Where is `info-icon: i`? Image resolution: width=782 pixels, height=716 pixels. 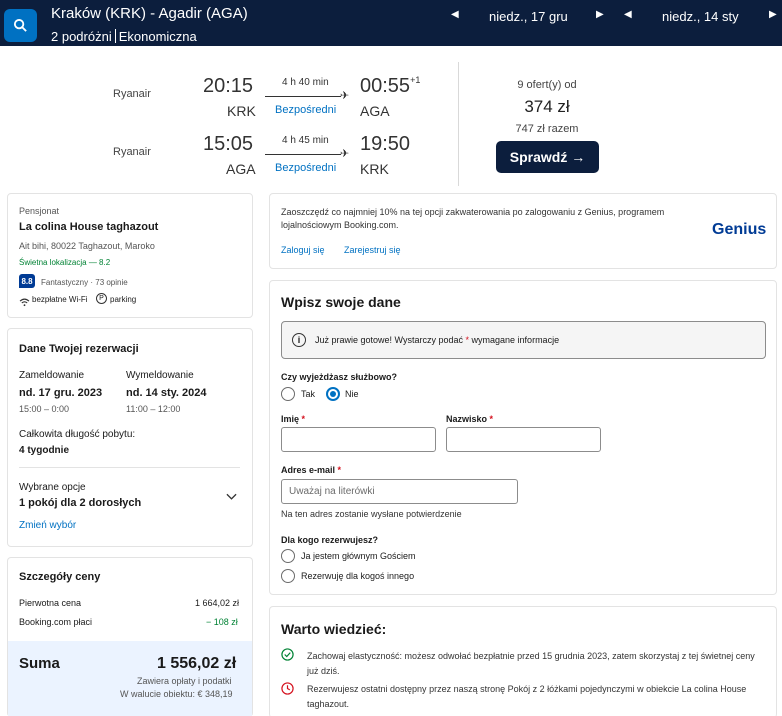 info-icon: i is located at coordinates (299, 340).